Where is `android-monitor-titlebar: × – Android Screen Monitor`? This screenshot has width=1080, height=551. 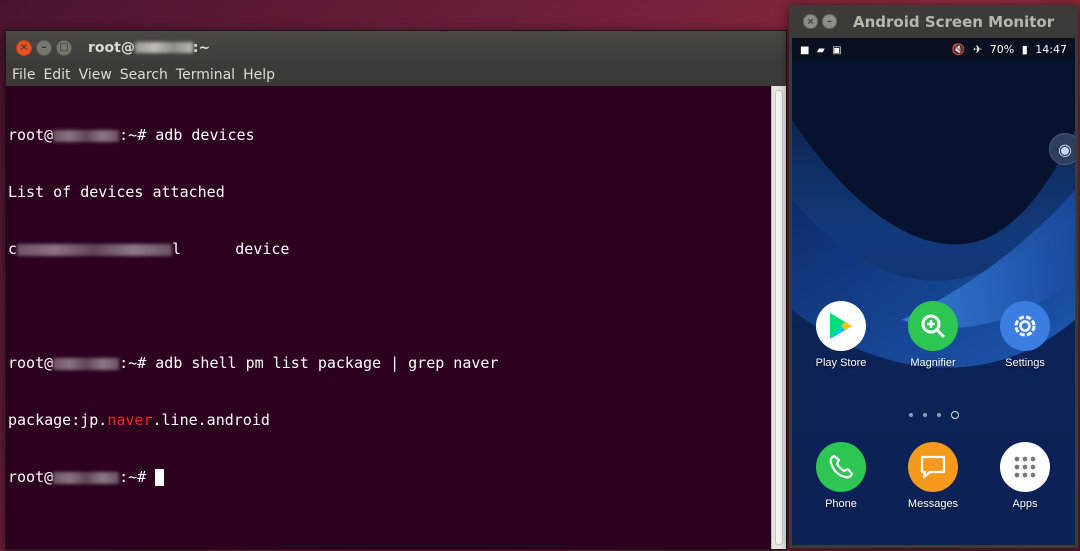
android-monitor-titlebar: × – Android Screen Monitor is located at coordinates (933, 21).